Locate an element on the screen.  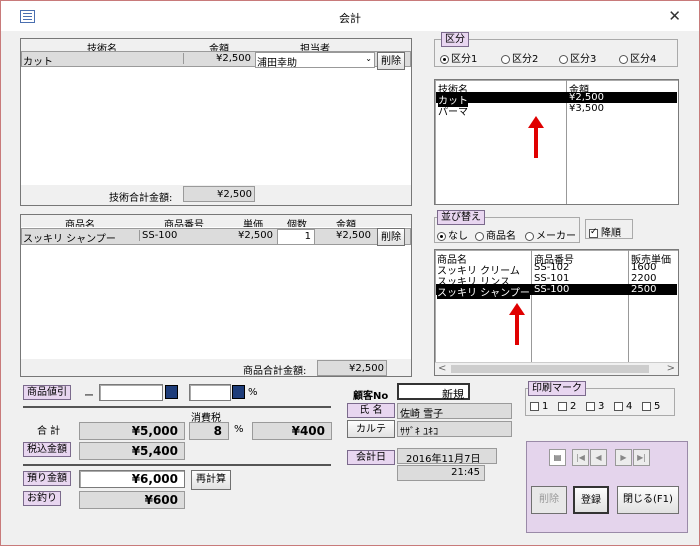
category-option-4-label: 区分4 is located at coordinates (643, 59).